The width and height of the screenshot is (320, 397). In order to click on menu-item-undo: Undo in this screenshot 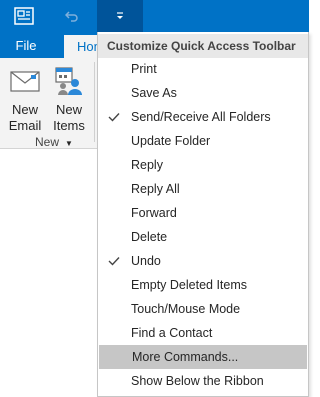, I will do `click(203, 261)`.